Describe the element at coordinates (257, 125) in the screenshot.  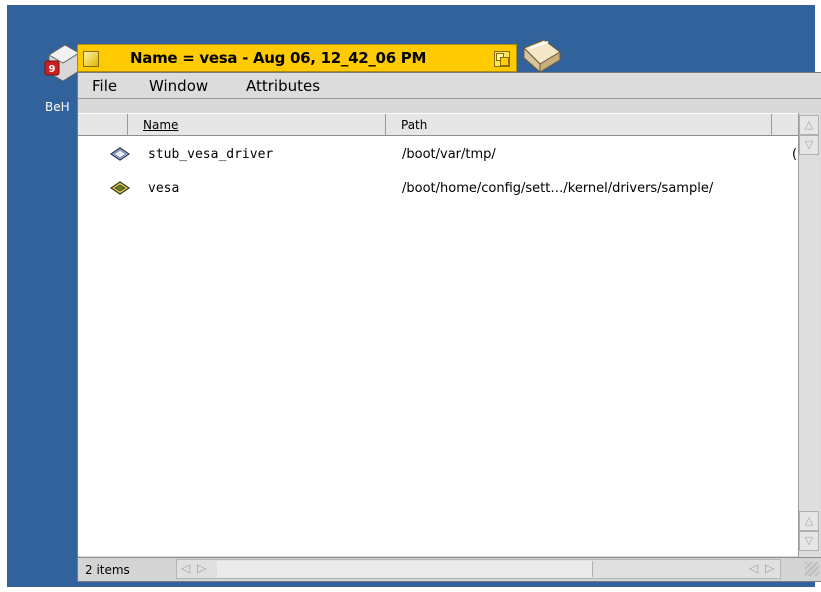
I see `column-header-name: Name` at that location.